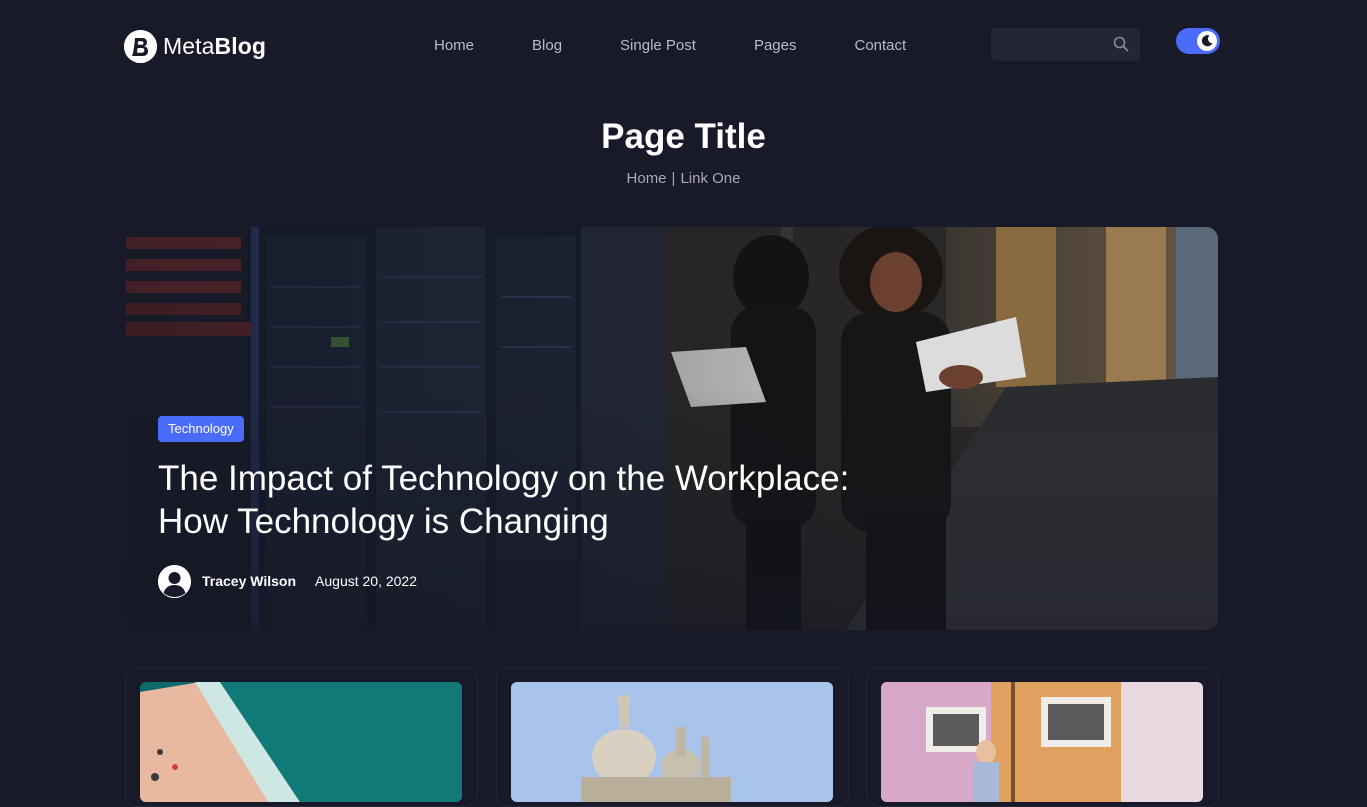 Image resolution: width=1367 pixels, height=807 pixels. What do you see at coordinates (140, 46) in the screenshot?
I see `logo-icon` at bounding box center [140, 46].